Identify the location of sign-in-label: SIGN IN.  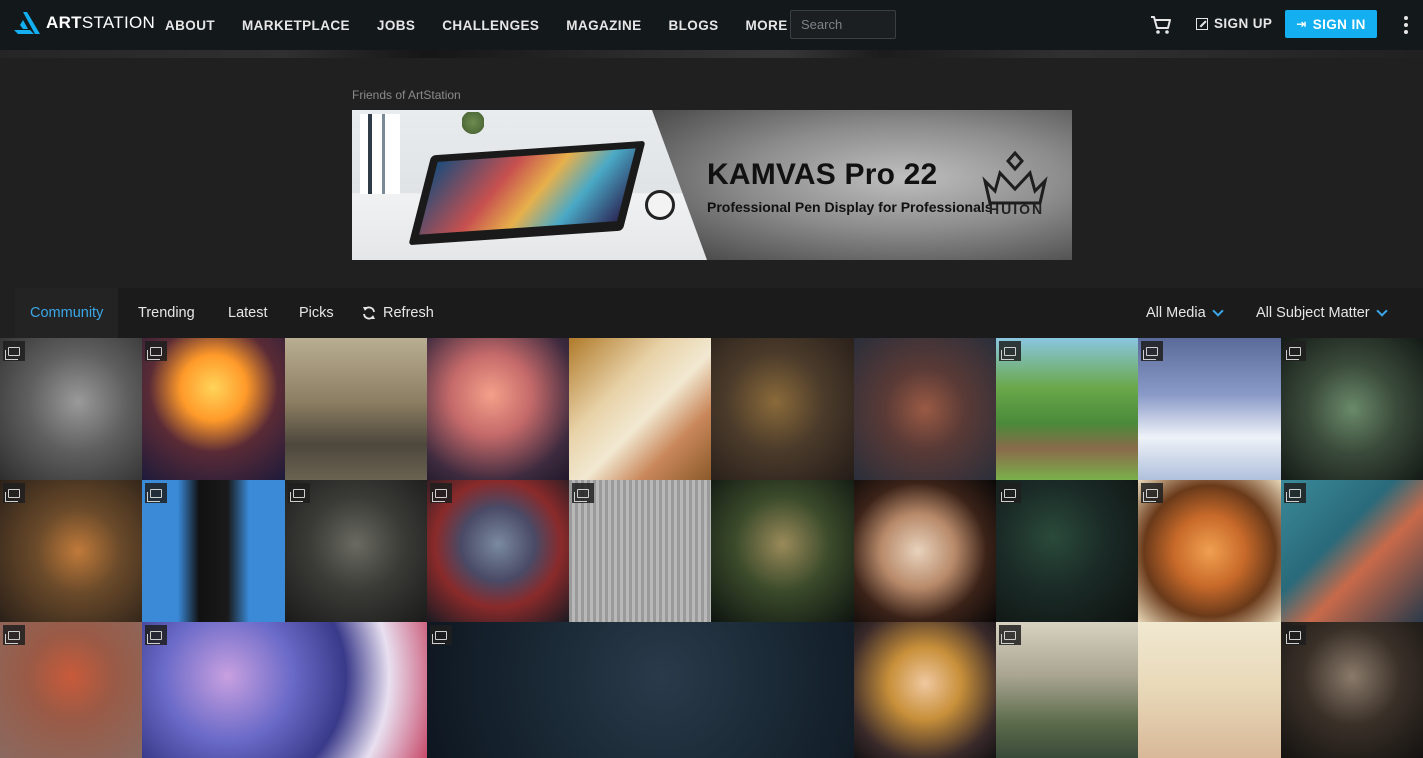
(1339, 24).